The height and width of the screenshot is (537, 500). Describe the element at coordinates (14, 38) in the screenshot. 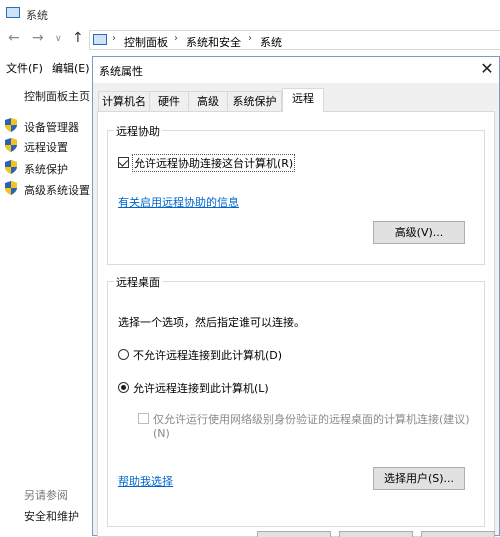

I see `back-icon: ←` at that location.